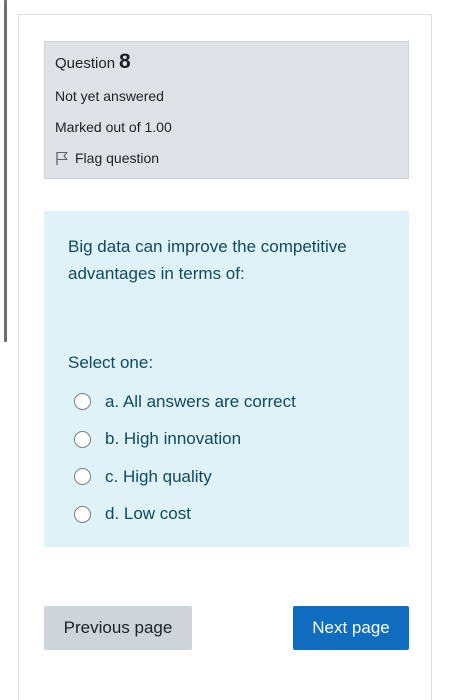  I want to click on flag-icon, so click(62, 158).